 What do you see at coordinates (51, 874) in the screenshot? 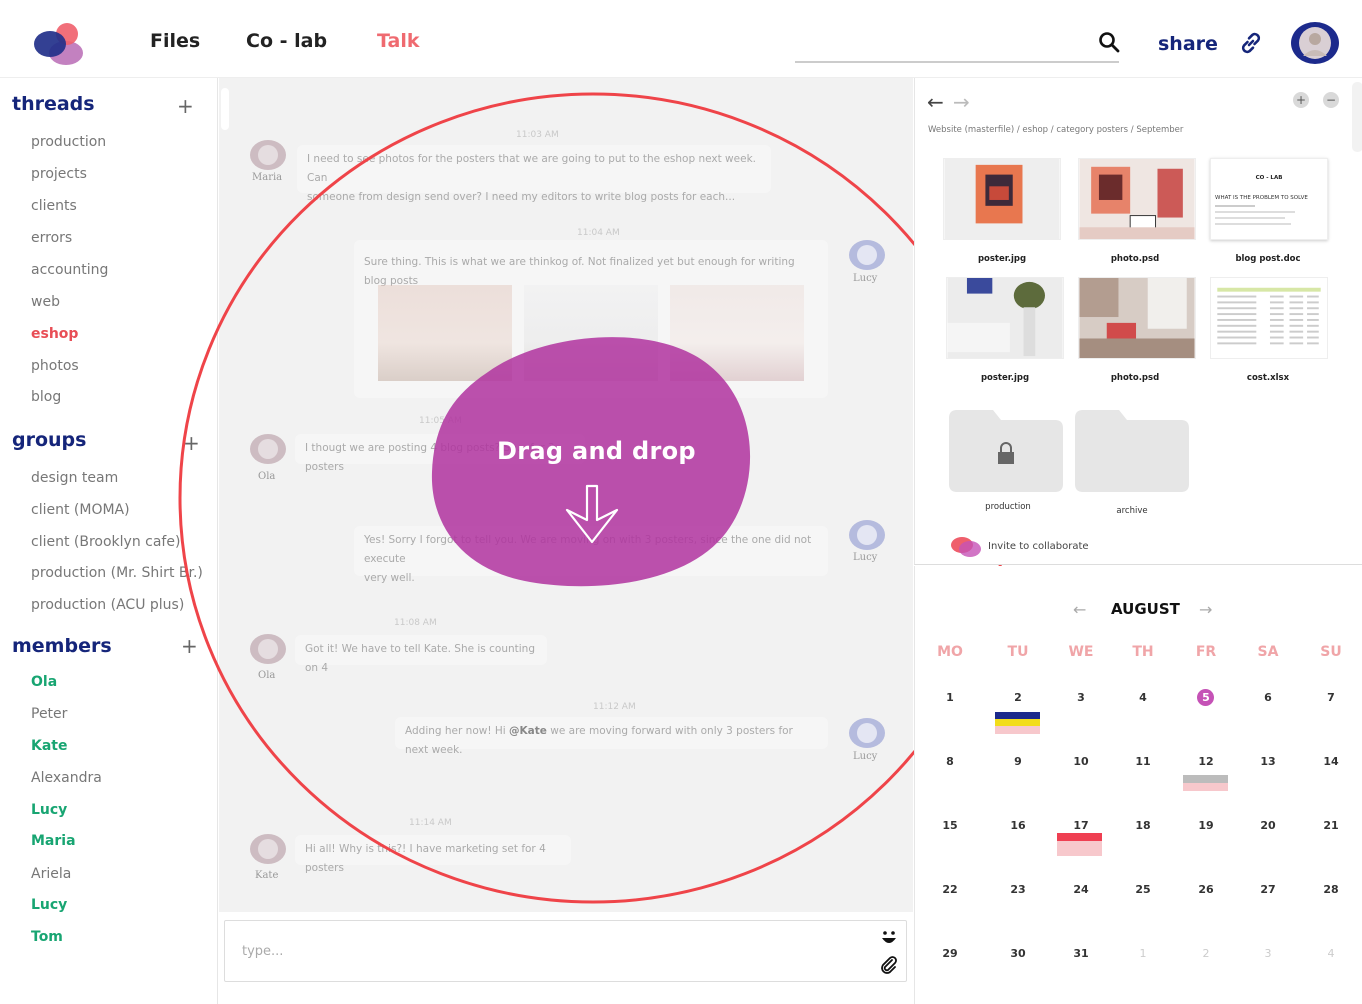
I see `member-ariela: Ariela` at bounding box center [51, 874].